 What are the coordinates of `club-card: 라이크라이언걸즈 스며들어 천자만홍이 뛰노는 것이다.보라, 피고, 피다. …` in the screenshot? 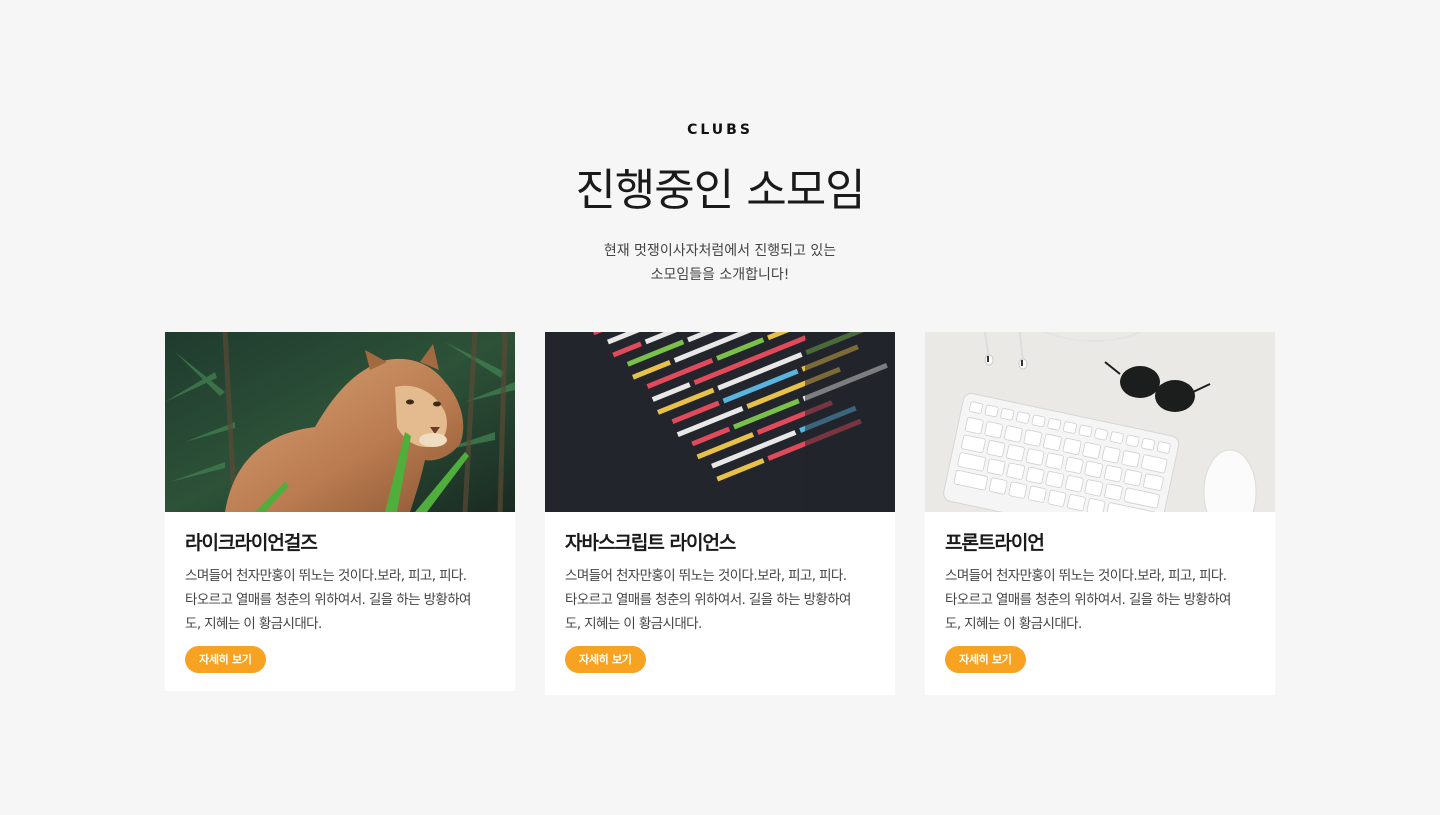 It's located at (340, 511).